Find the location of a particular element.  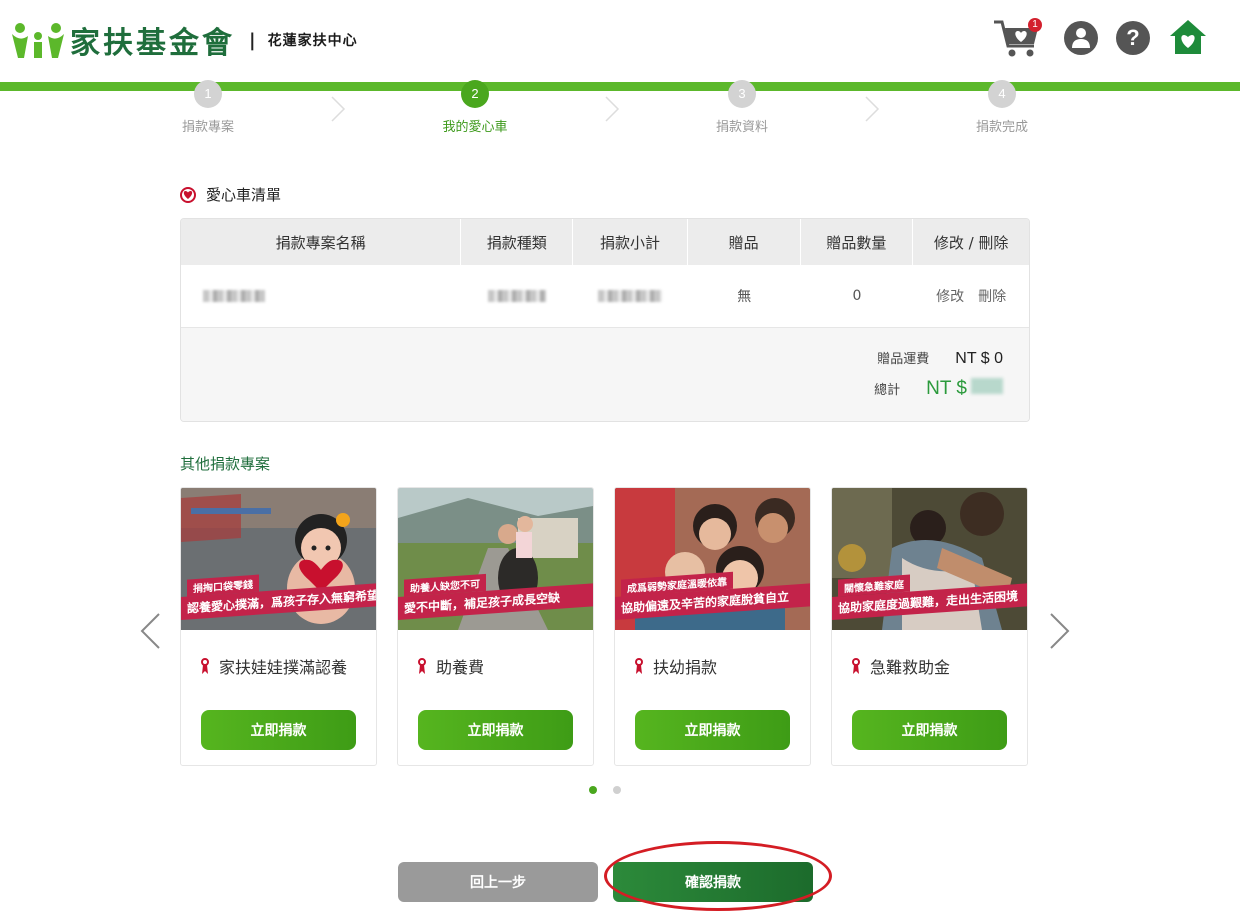

total-line: 總計 NT $ is located at coordinates (938, 389).